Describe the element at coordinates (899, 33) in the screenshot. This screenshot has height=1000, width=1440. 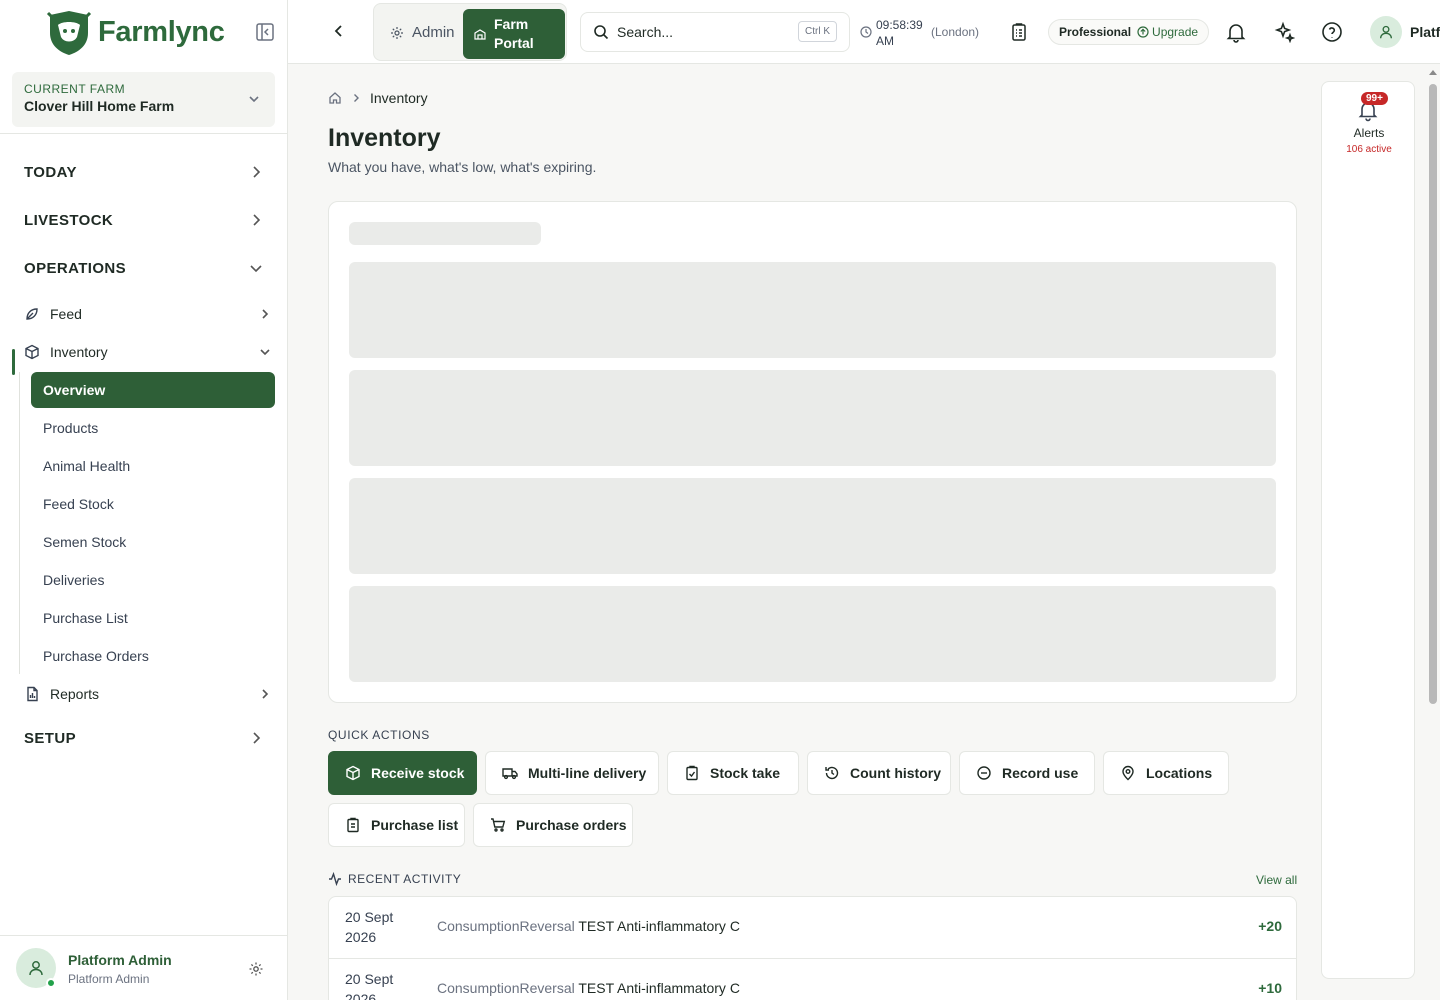
I see `clock-time: 09:58:39 AM` at that location.